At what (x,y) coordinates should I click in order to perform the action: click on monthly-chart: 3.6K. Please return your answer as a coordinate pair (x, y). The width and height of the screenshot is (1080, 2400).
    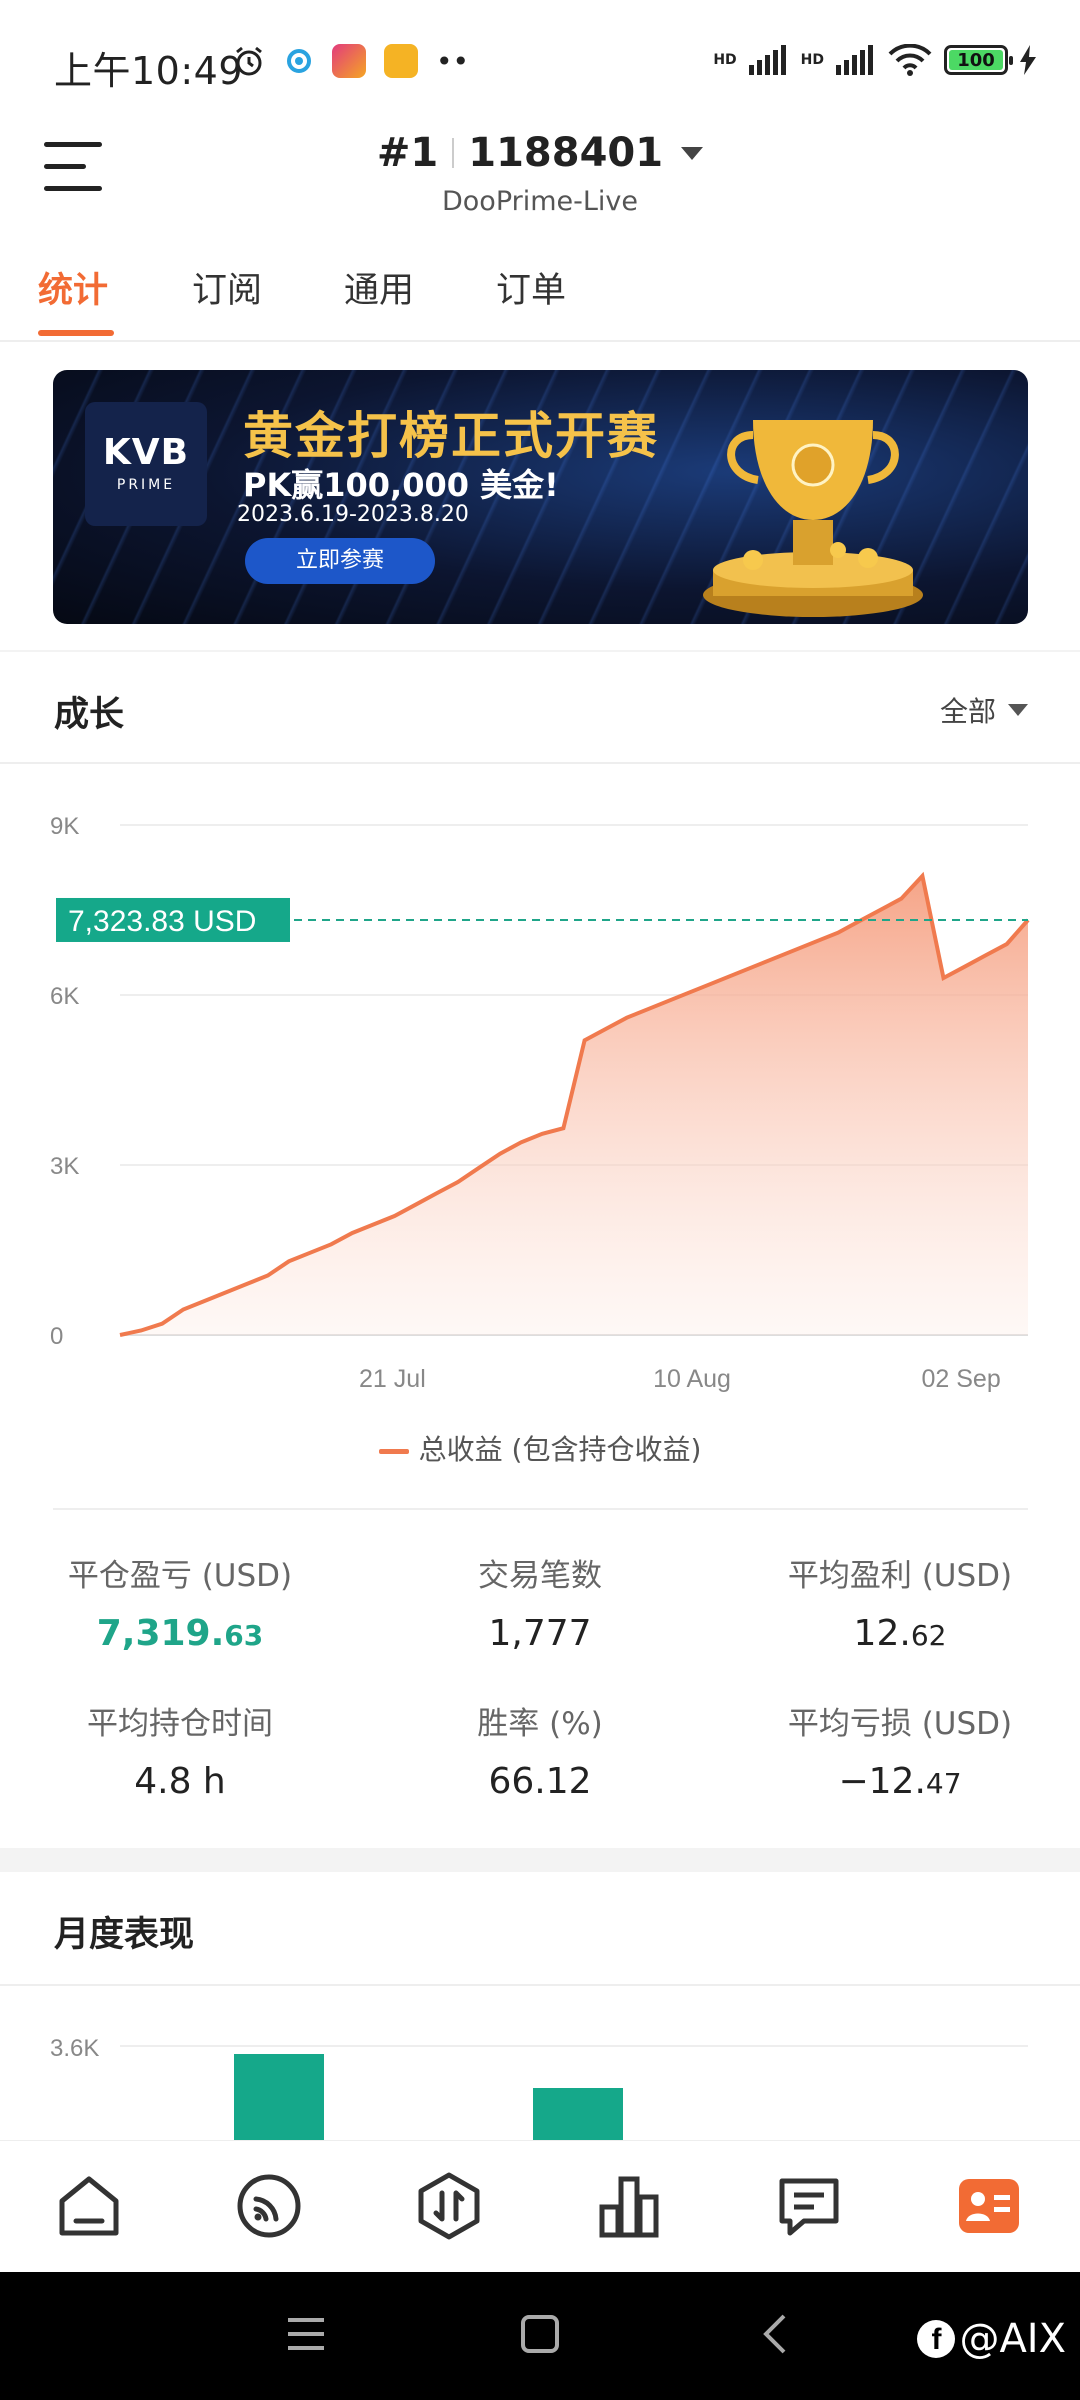
    Looking at the image, I should click on (540, 2068).